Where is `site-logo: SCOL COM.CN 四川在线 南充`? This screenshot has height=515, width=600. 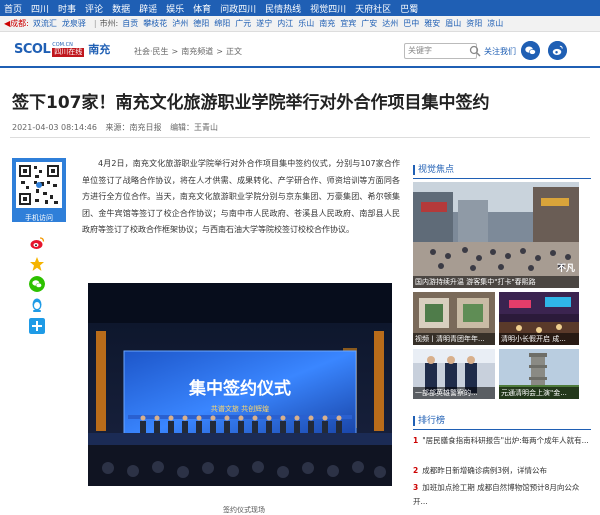 site-logo: SCOL COM.CN 四川在线 南充 is located at coordinates (62, 49).